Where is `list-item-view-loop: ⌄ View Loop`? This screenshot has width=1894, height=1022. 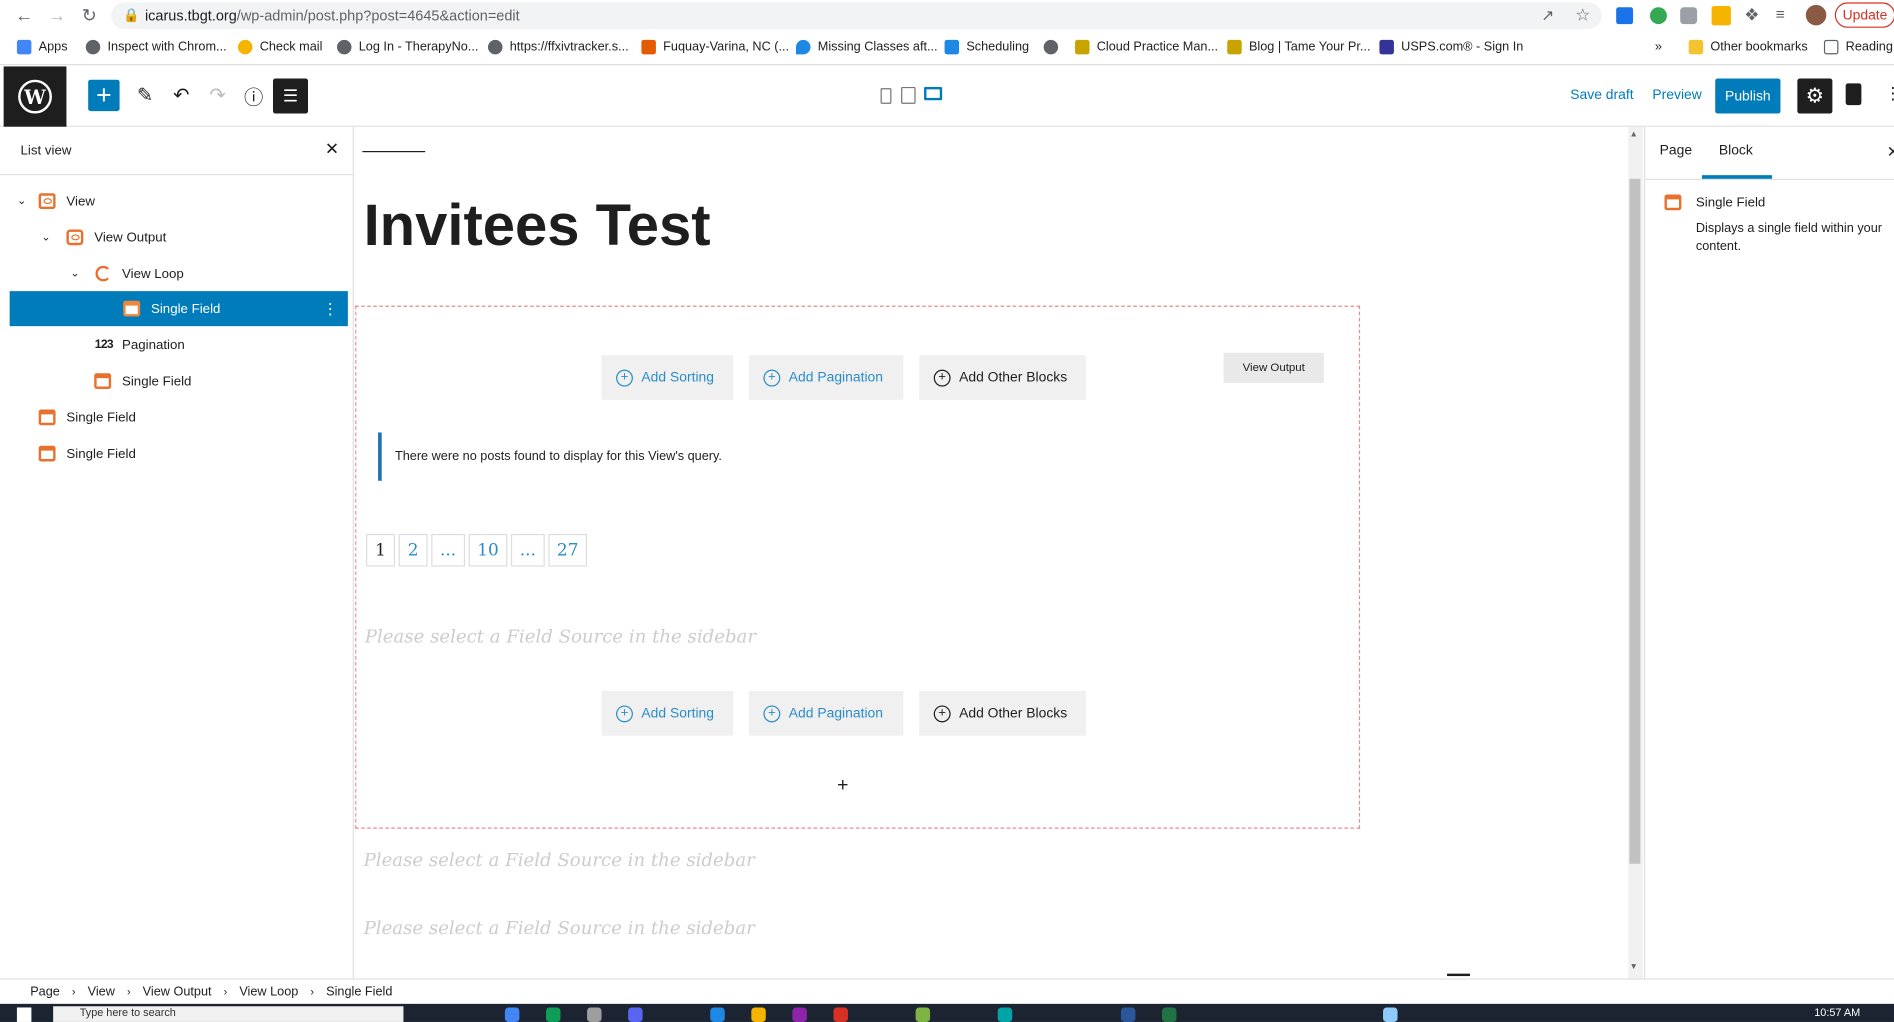 list-item-view-loop: ⌄ View Loop is located at coordinates (179, 273).